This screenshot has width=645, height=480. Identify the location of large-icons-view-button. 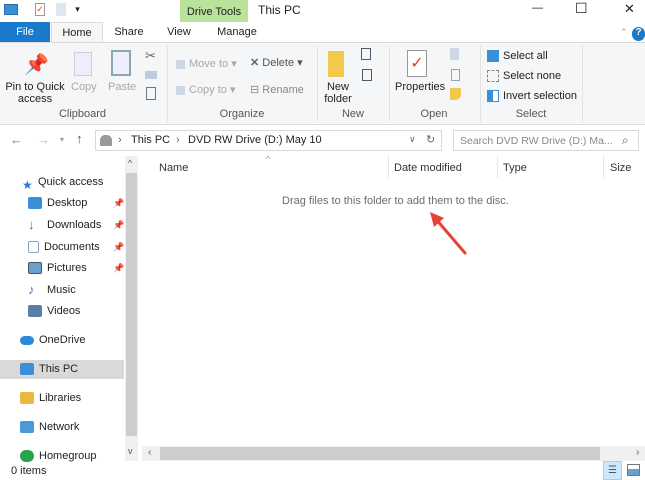
(633, 470).